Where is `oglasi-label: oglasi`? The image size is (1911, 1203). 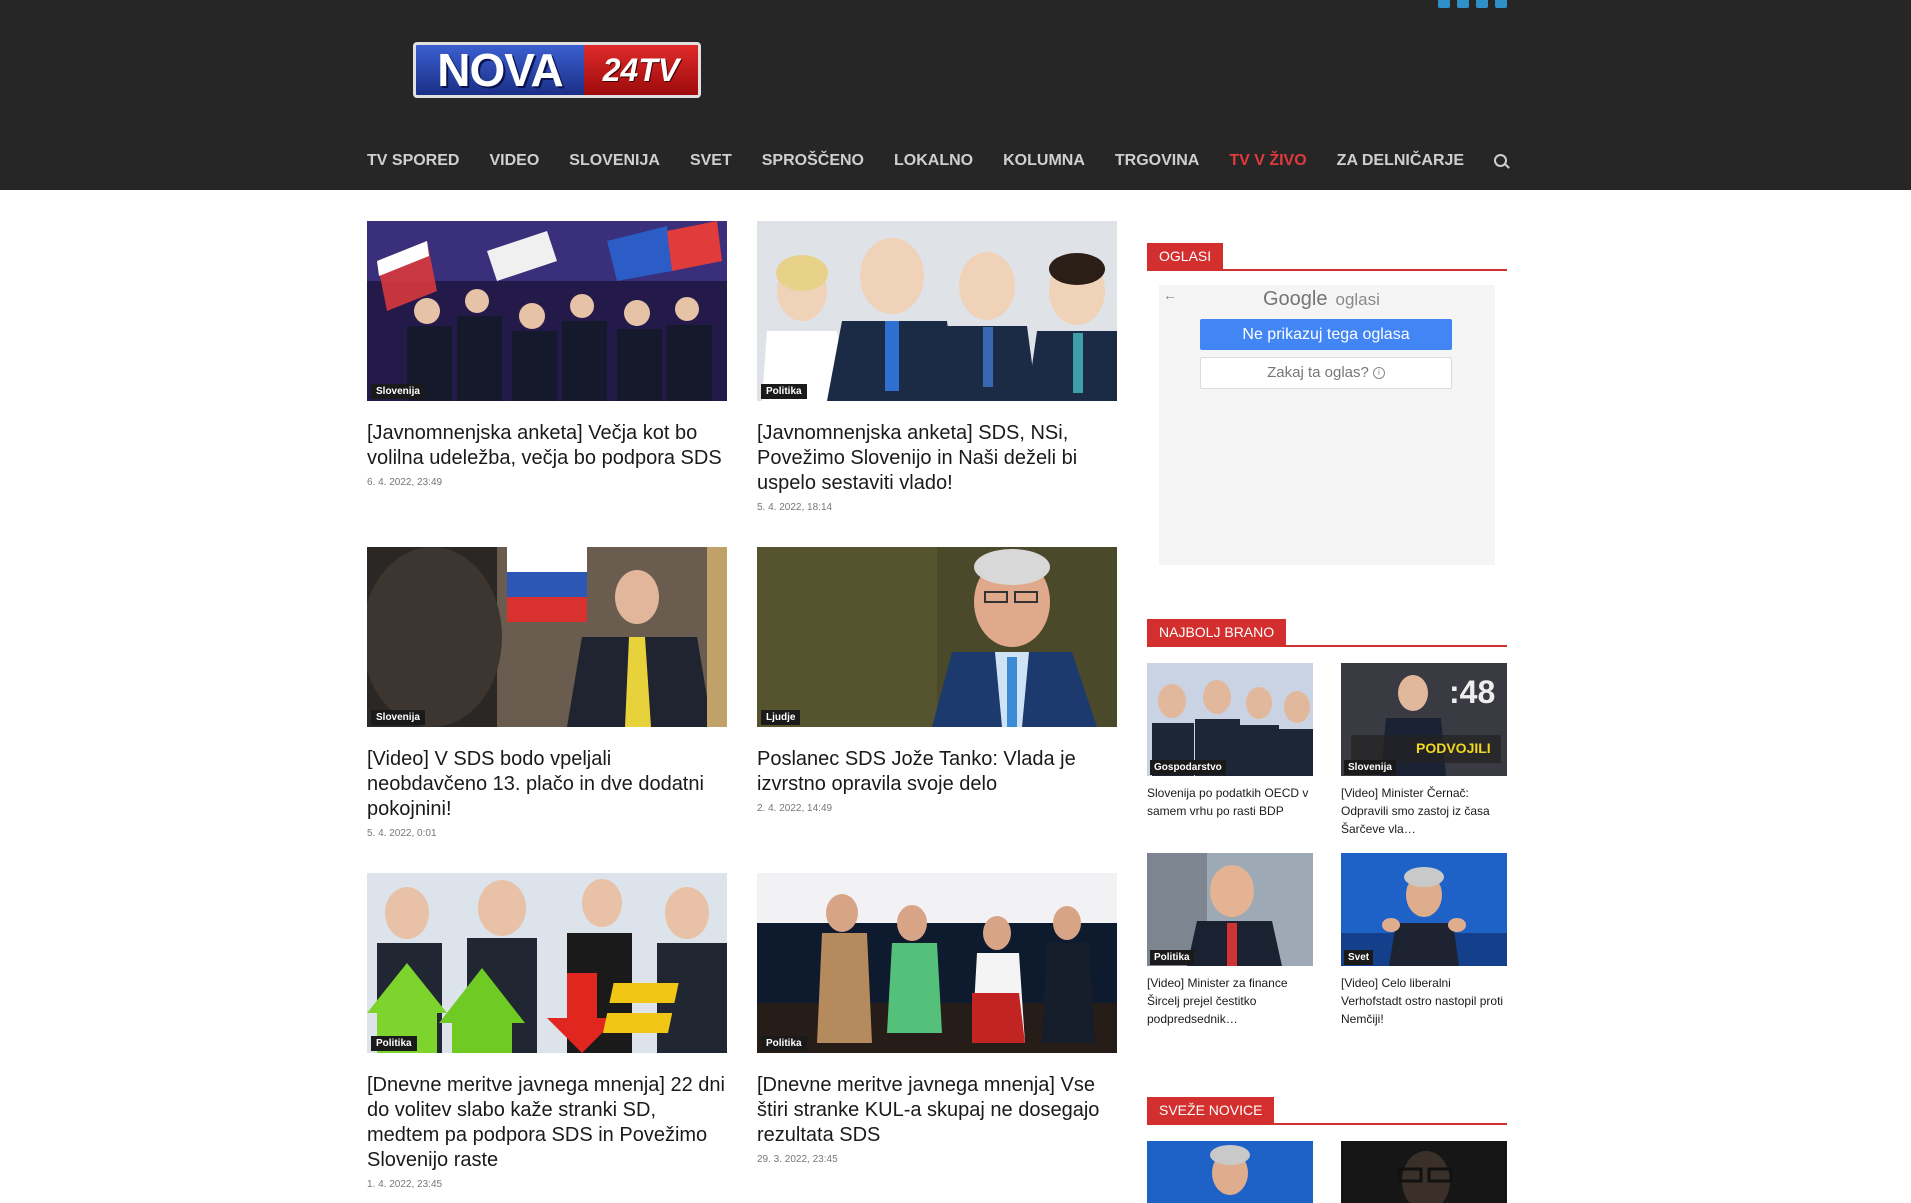
oglasi-label: oglasi is located at coordinates (1357, 299).